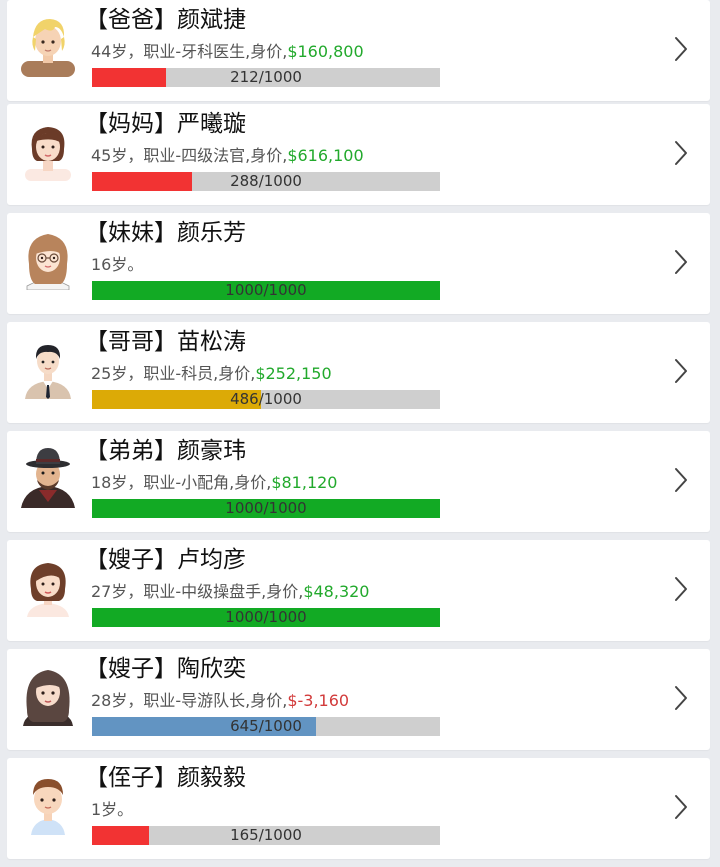  I want to click on health-bar: 212/1000, so click(266, 77).